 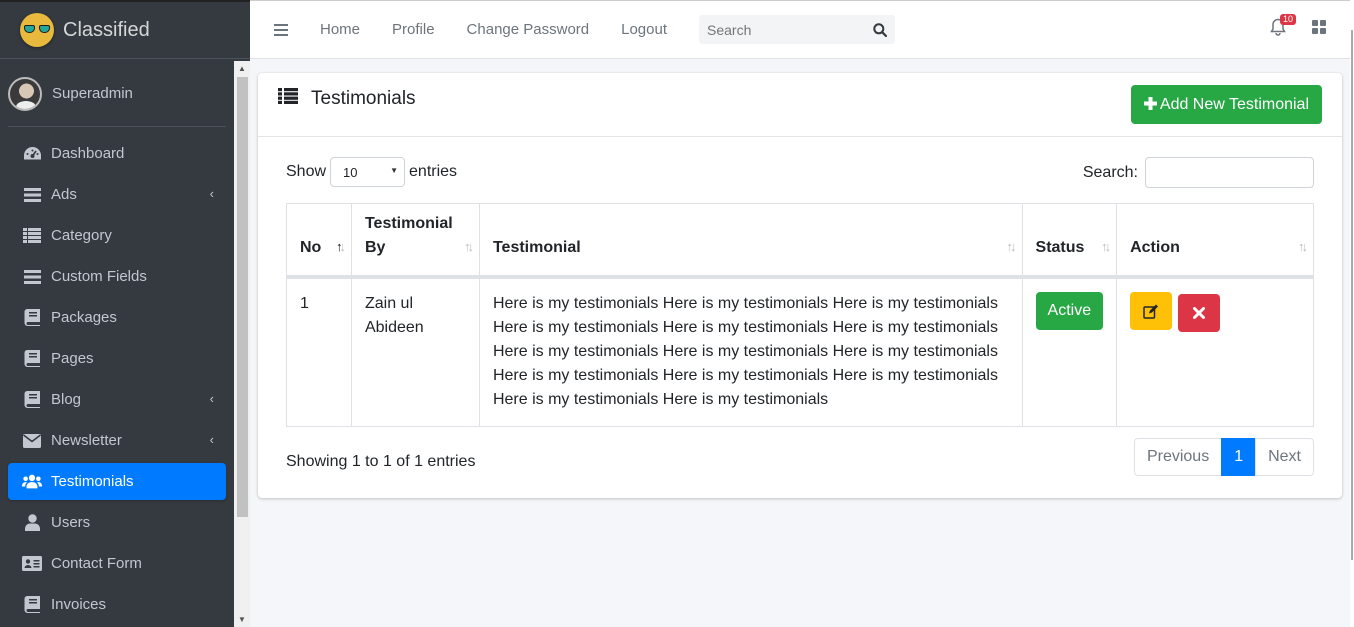 I want to click on column-header-status: Status ↑↓, so click(x=1069, y=240).